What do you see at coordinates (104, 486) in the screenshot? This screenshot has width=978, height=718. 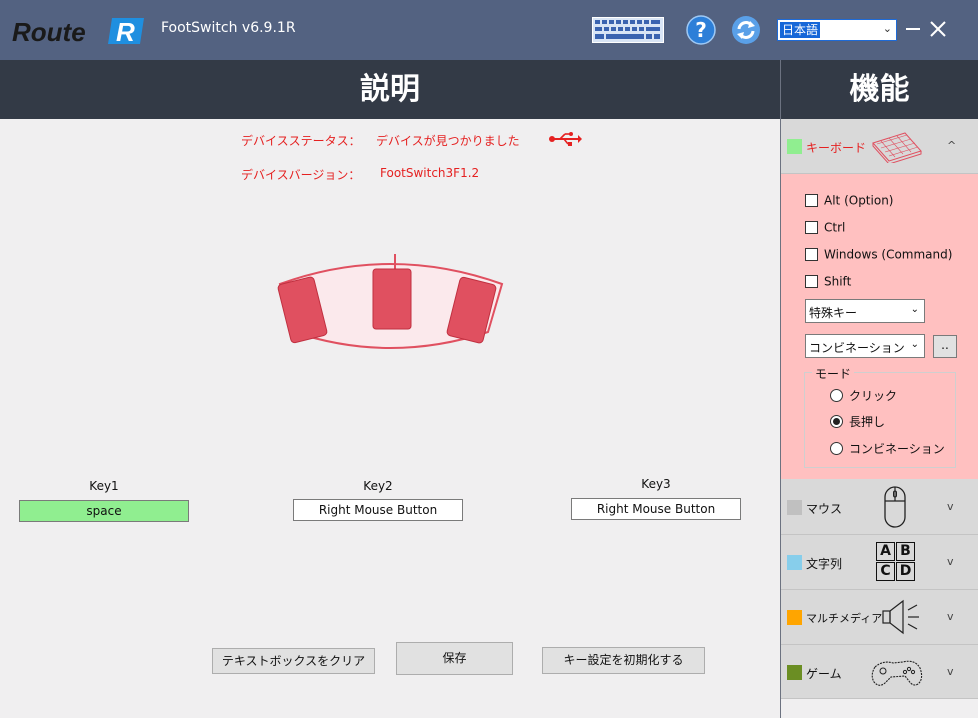 I see `key1-label: Key1` at bounding box center [104, 486].